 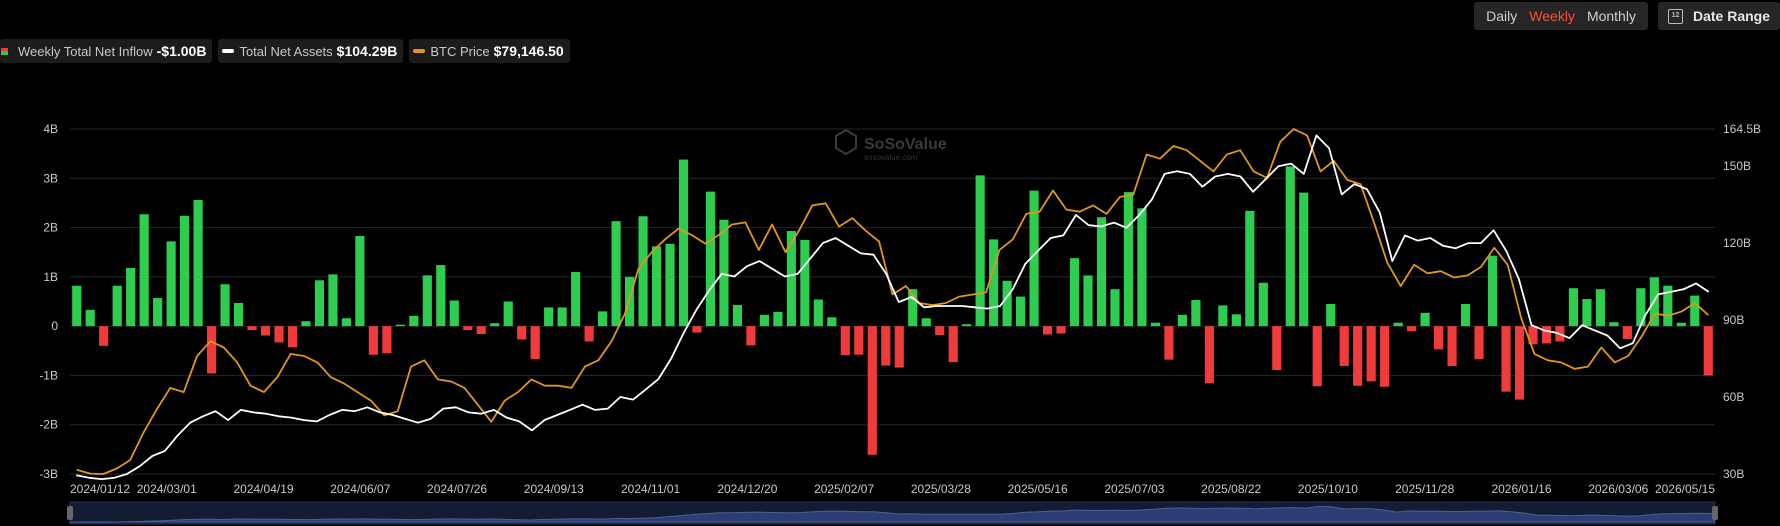 What do you see at coordinates (1715, 513) in the screenshot?
I see `navigator-right-handle` at bounding box center [1715, 513].